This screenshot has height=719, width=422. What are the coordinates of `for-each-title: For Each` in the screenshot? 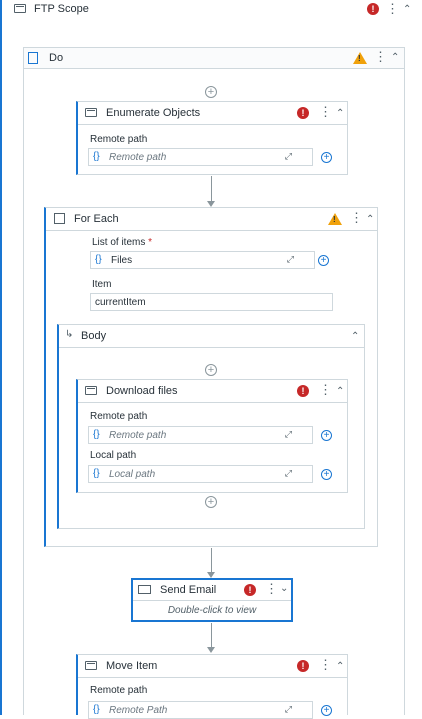 It's located at (96, 219).